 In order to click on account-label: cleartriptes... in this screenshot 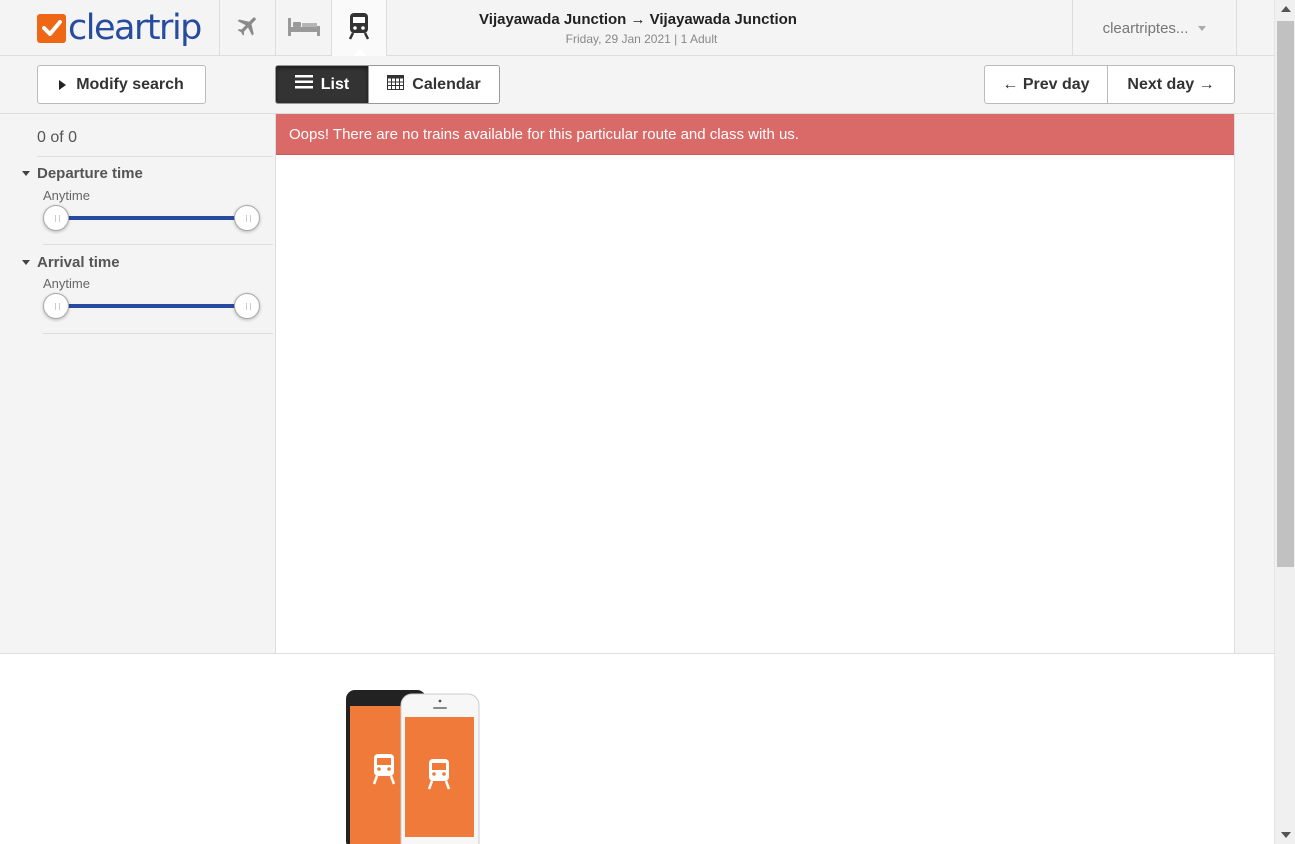, I will do `click(1145, 28)`.